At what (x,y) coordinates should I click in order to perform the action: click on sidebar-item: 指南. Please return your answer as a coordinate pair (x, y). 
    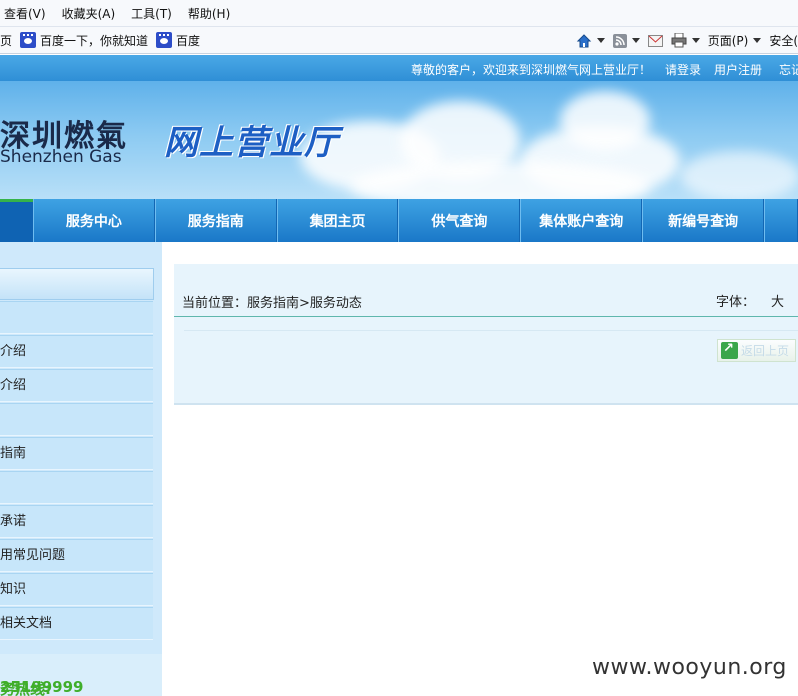
    Looking at the image, I should click on (76, 453).